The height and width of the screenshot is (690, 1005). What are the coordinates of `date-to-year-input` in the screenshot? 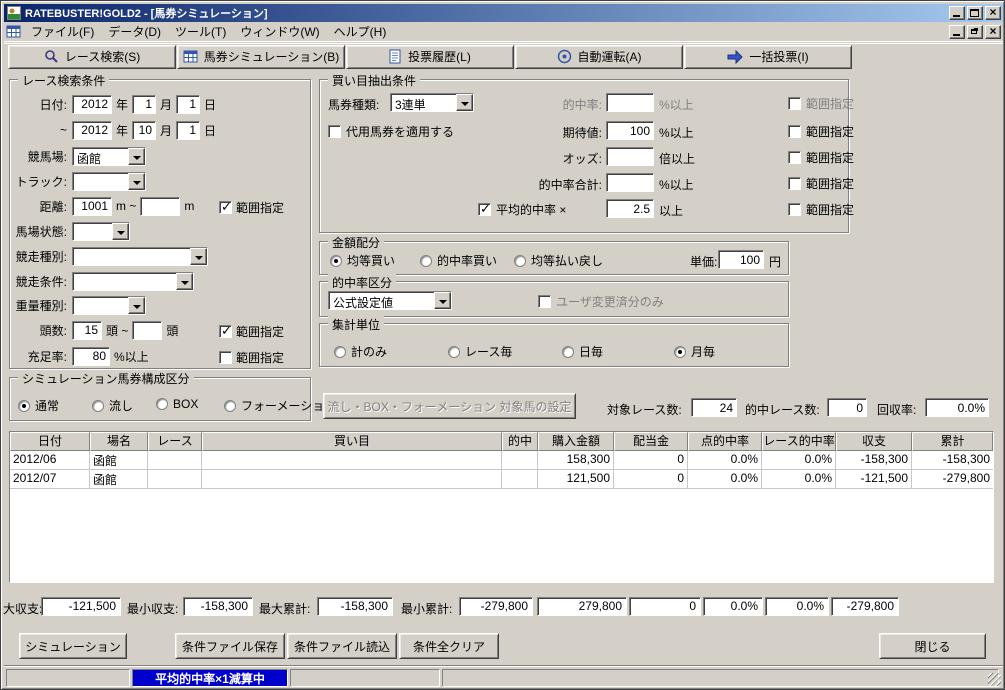 It's located at (92, 130).